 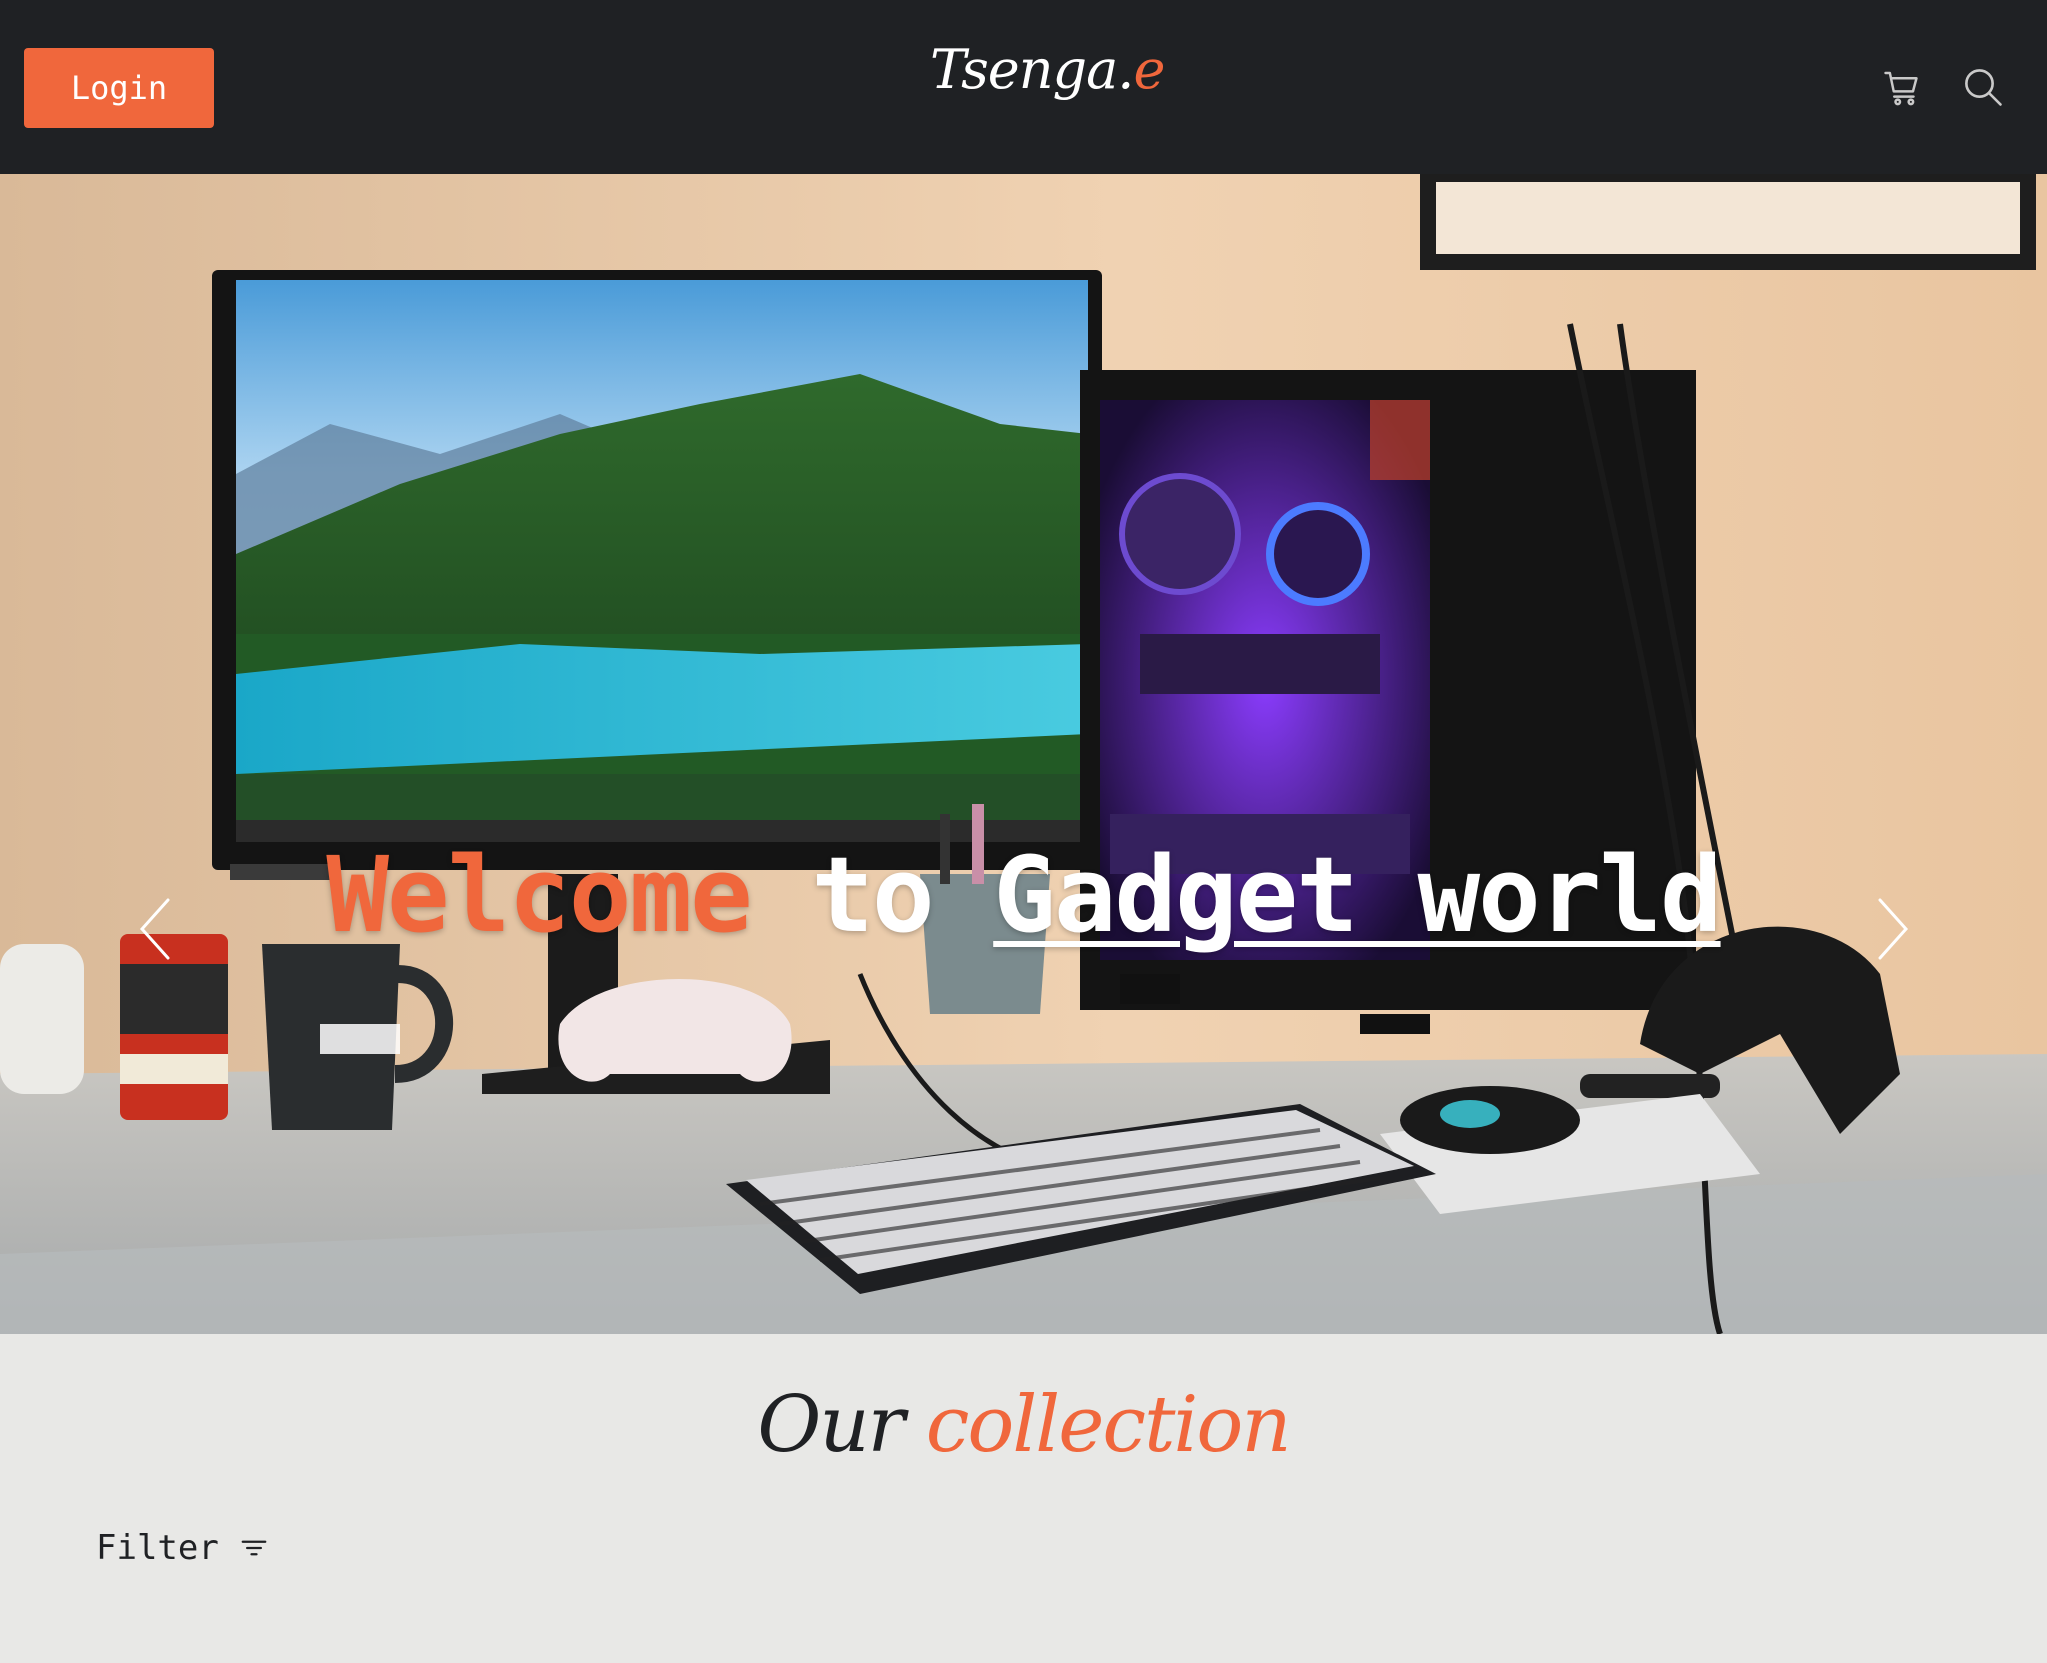 I want to click on filter-icon, so click(x=254, y=1548).